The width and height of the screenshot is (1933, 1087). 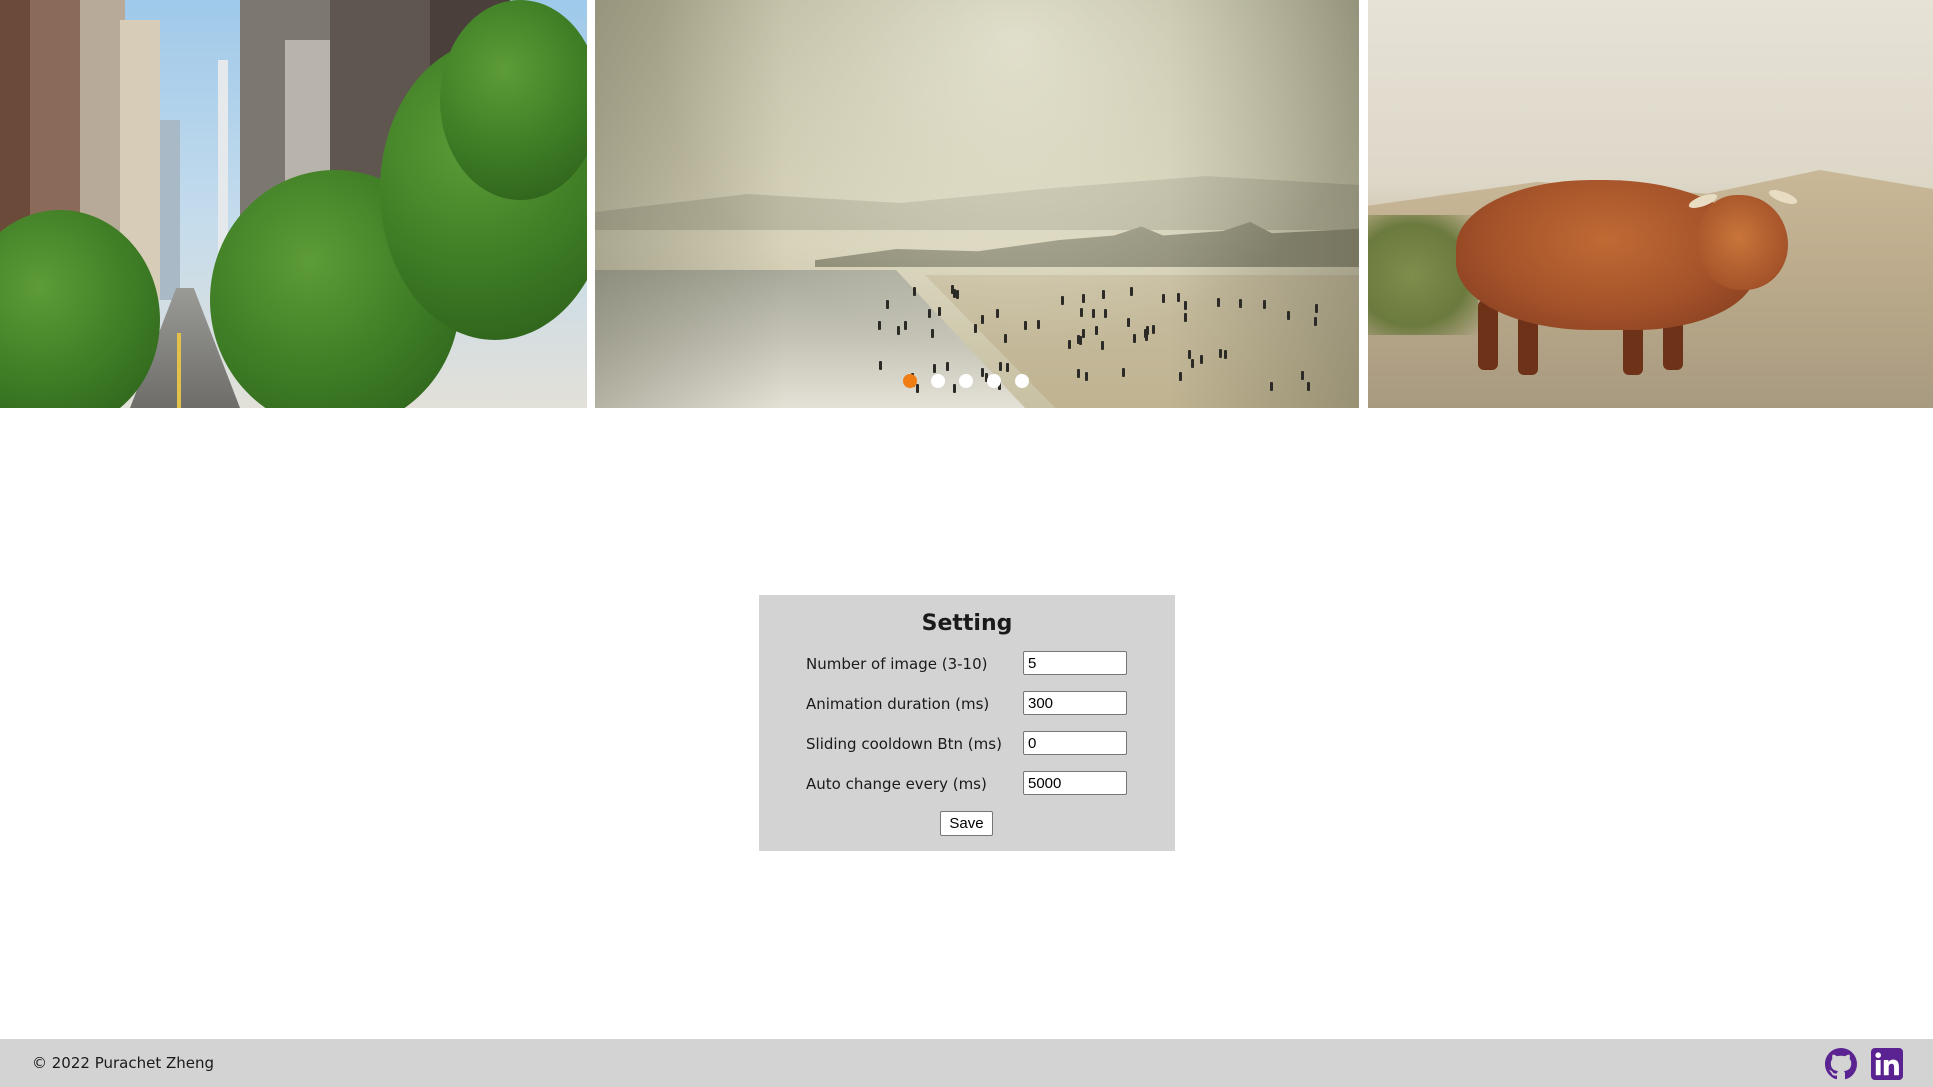 I want to click on linkedin-link, so click(x=1887, y=1064).